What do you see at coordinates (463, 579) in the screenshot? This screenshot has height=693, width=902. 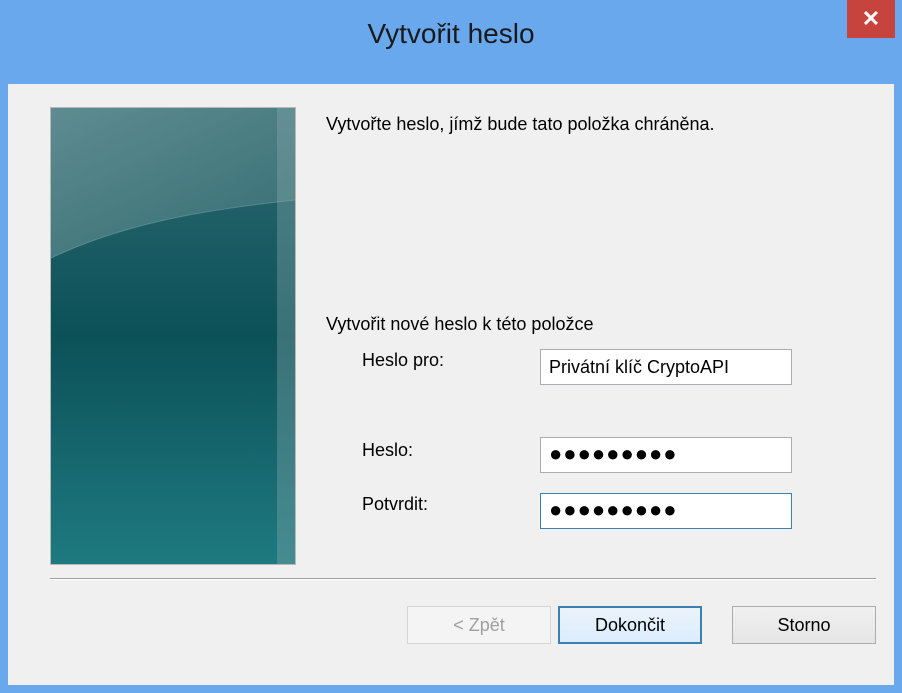 I see `divider` at bounding box center [463, 579].